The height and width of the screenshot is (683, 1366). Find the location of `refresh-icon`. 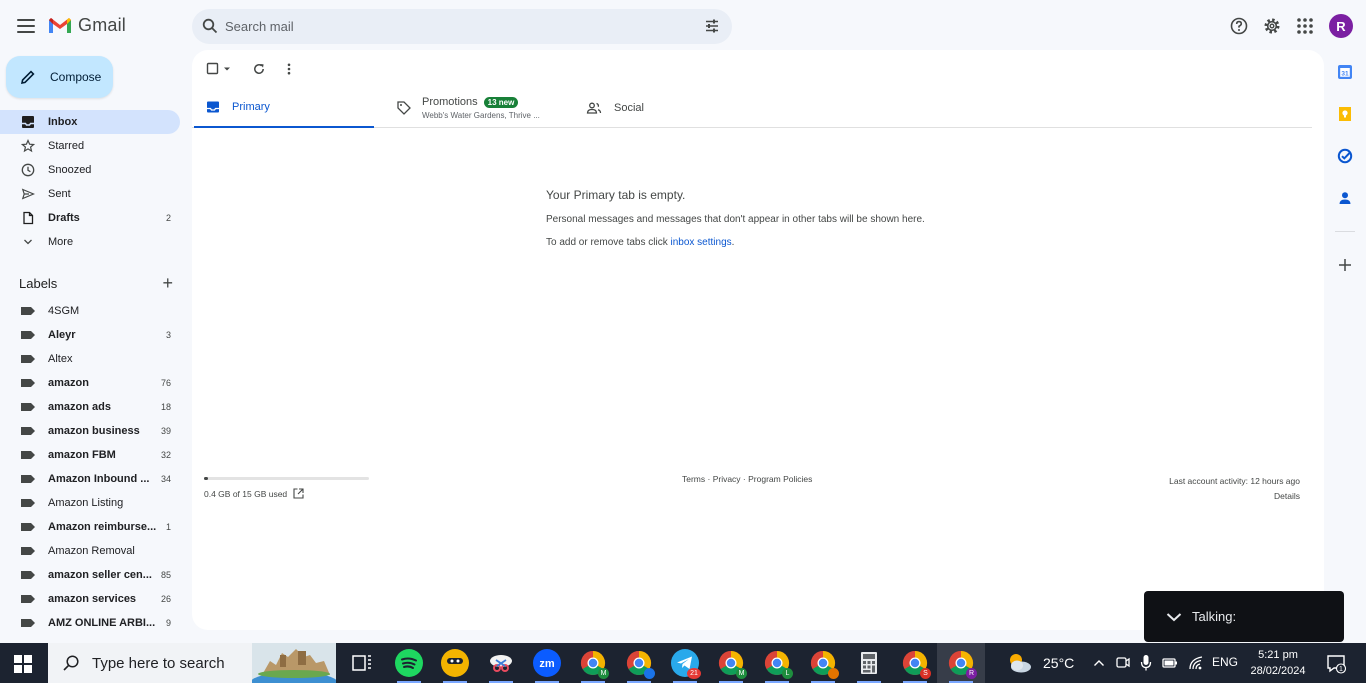

refresh-icon is located at coordinates (259, 69).